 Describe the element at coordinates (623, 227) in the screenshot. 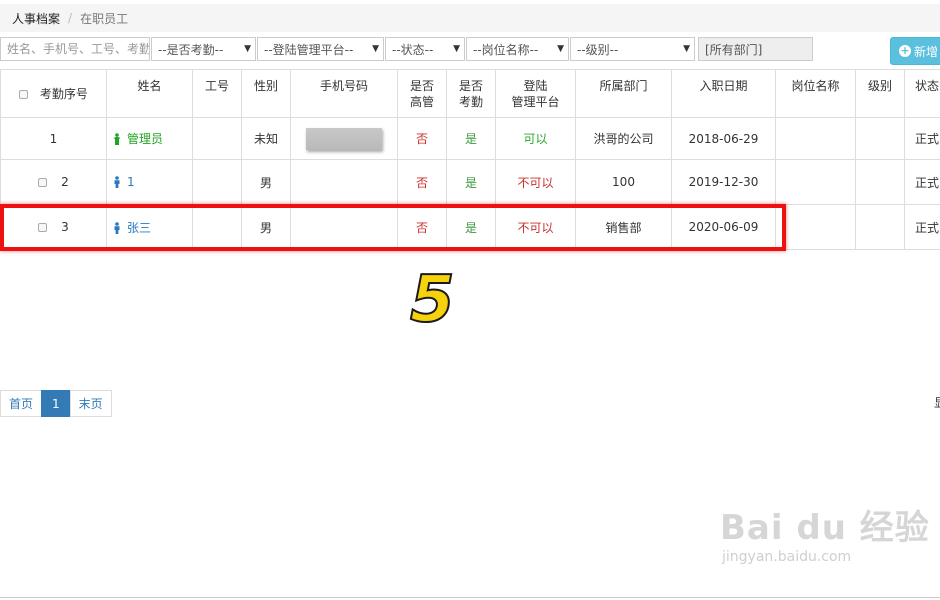

I see `row-department: 销售部` at that location.